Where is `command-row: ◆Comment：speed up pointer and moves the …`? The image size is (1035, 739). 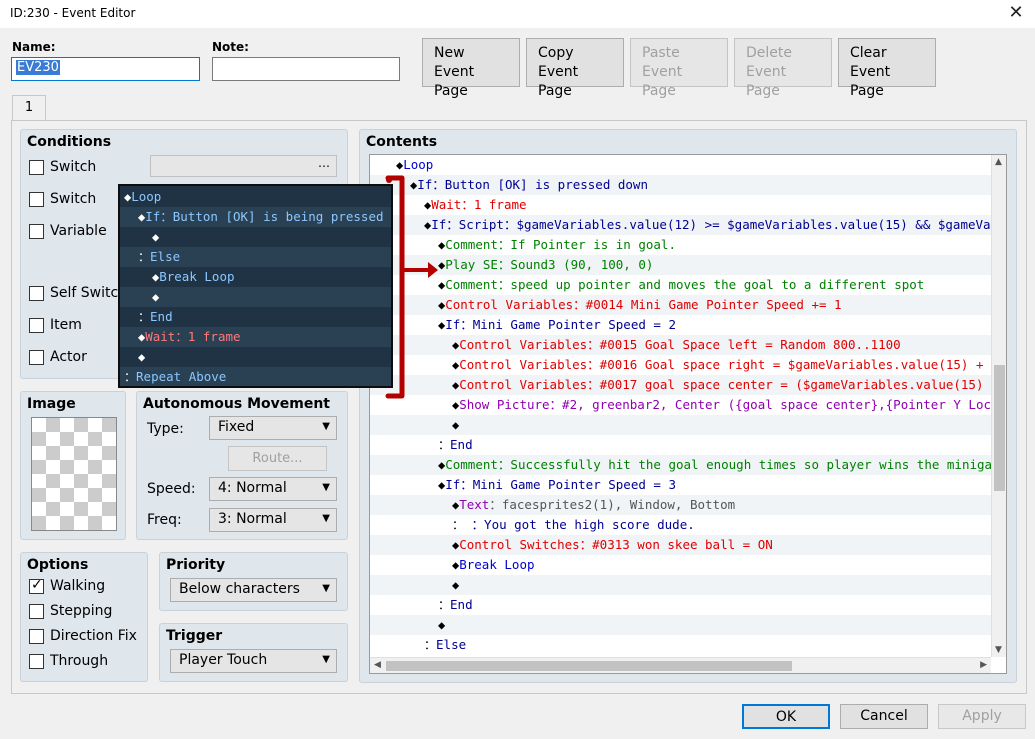 command-row: ◆Comment：speed up pointer and moves the … is located at coordinates (681, 285).